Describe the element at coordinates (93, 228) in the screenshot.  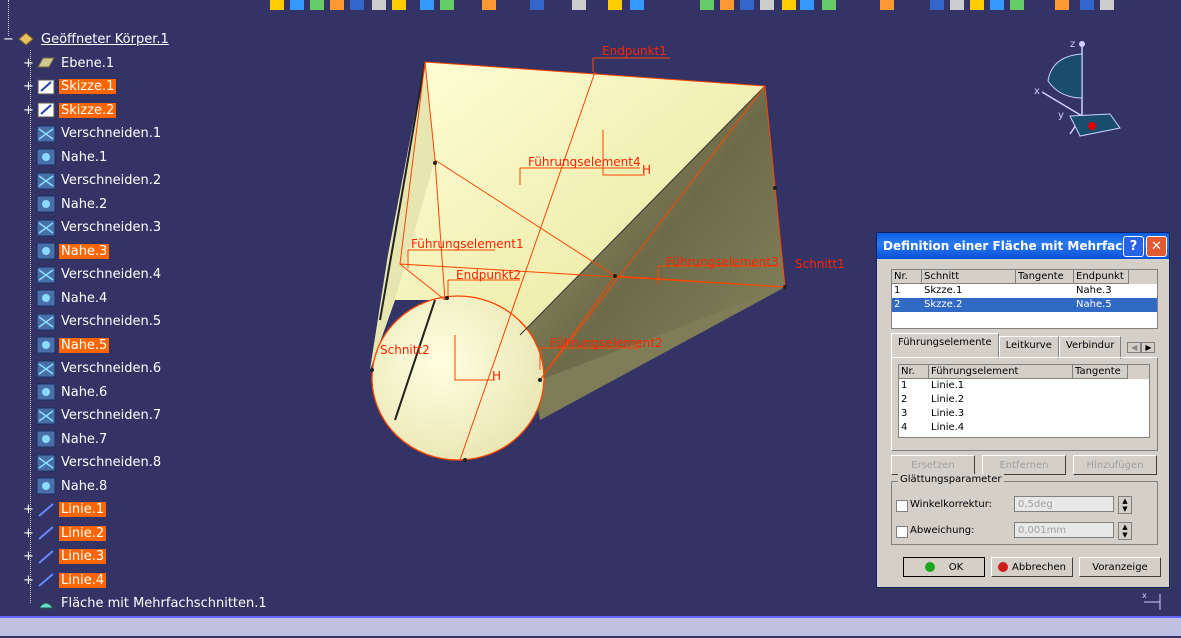
I see `tree-item: · Verschneiden.3` at that location.